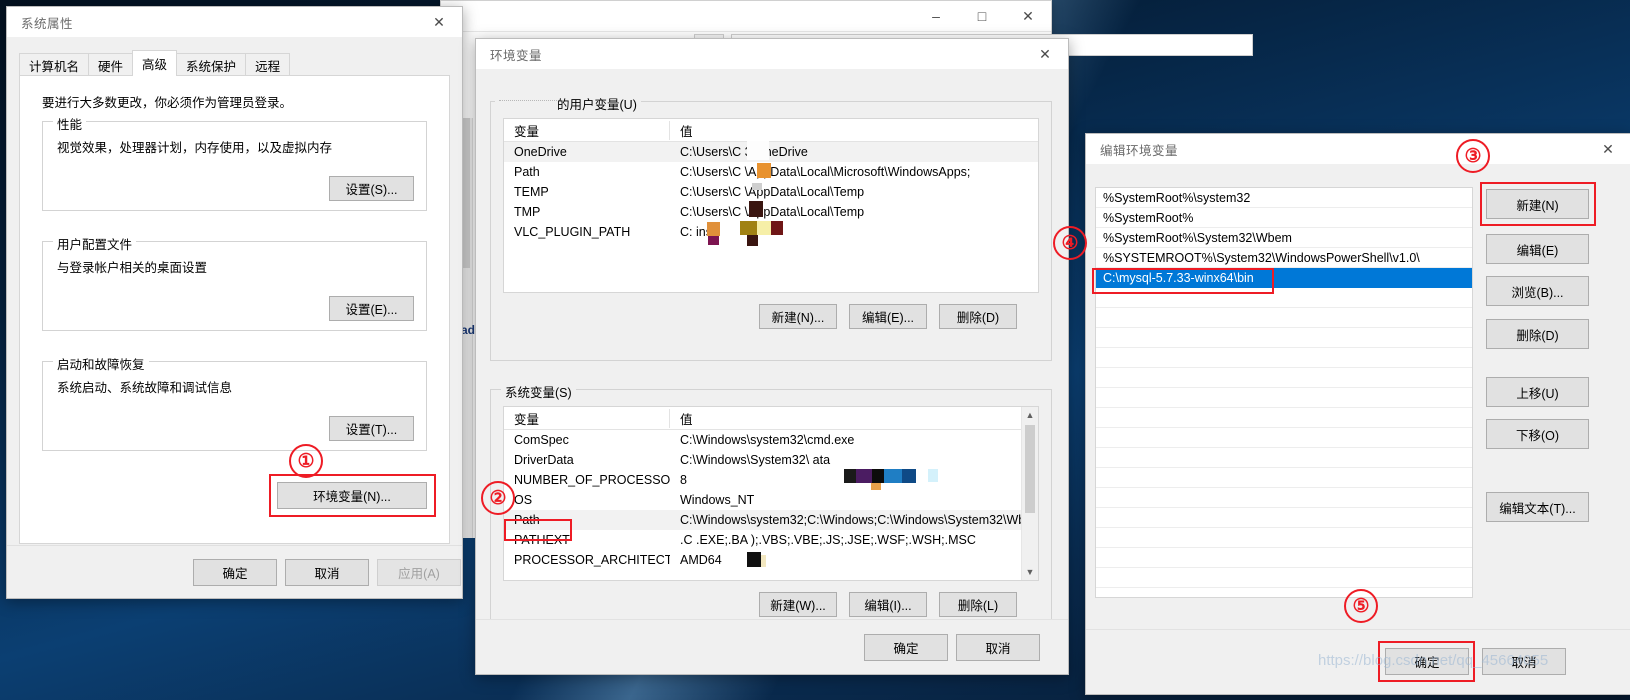 The height and width of the screenshot is (700, 1630). What do you see at coordinates (771, 212) in the screenshot?
I see `table-row: TMP C:\Users\C \AppData\Local\Temp` at bounding box center [771, 212].